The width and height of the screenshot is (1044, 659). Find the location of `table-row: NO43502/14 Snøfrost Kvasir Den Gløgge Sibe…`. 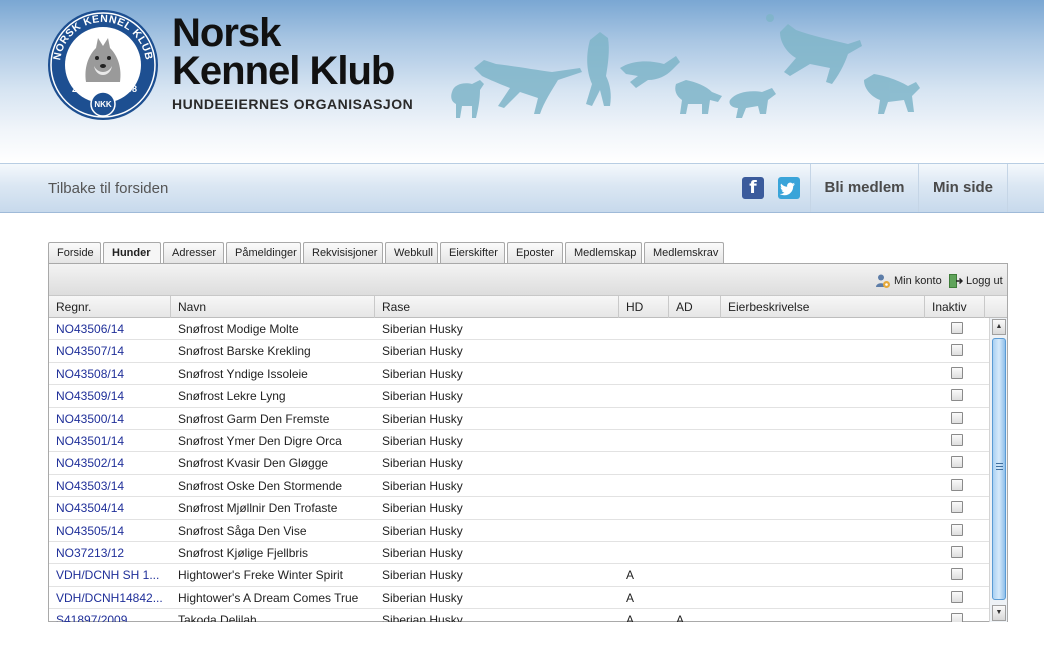

table-row: NO43502/14 Snøfrost Kvasir Den Gløgge Sibe… is located at coordinates (519, 463).